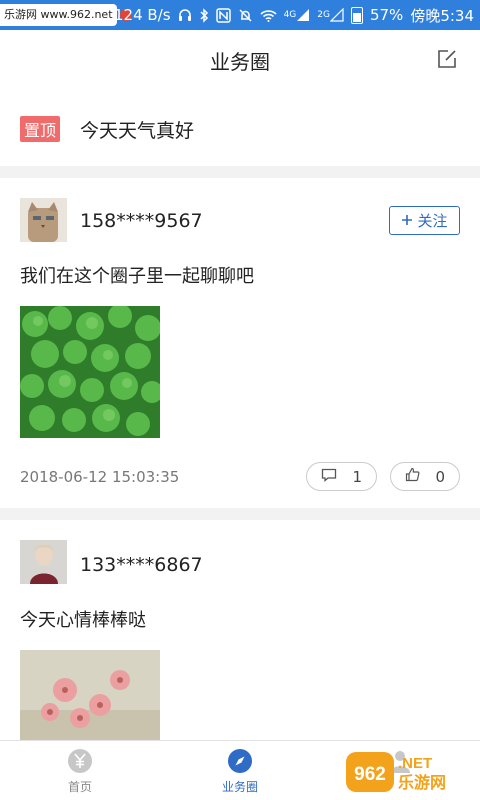 The image size is (480, 800). Describe the element at coordinates (412, 476) in the screenshot. I see `thumbs-up-icon` at that location.